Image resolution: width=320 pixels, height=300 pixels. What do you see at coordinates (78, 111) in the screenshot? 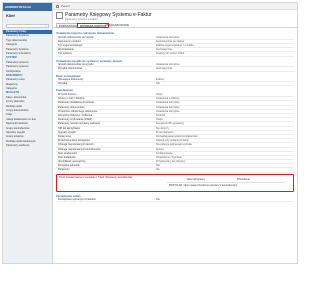
I see `setting-label: Przestrzeń odbiorczego dokumentu` at bounding box center [78, 111].